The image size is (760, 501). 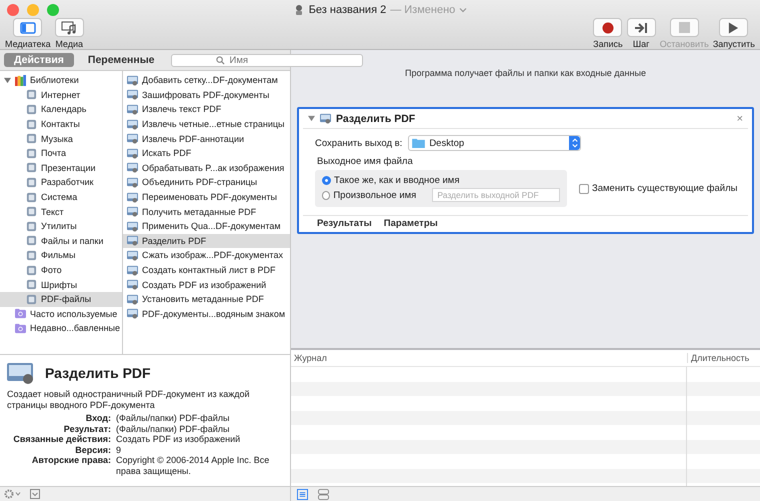 I want to click on split-view-button, so click(x=323, y=494).